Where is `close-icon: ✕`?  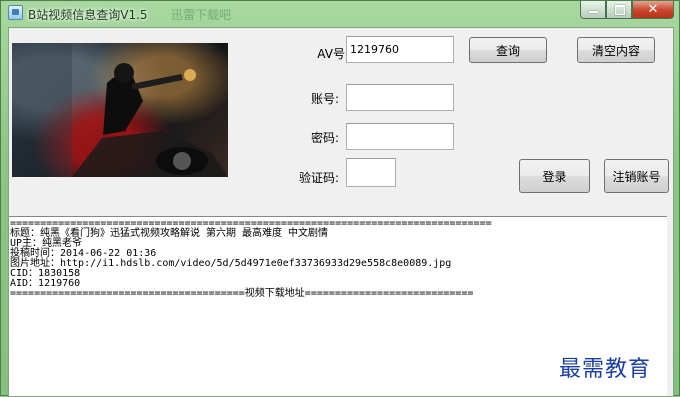 close-icon: ✕ is located at coordinates (653, 9).